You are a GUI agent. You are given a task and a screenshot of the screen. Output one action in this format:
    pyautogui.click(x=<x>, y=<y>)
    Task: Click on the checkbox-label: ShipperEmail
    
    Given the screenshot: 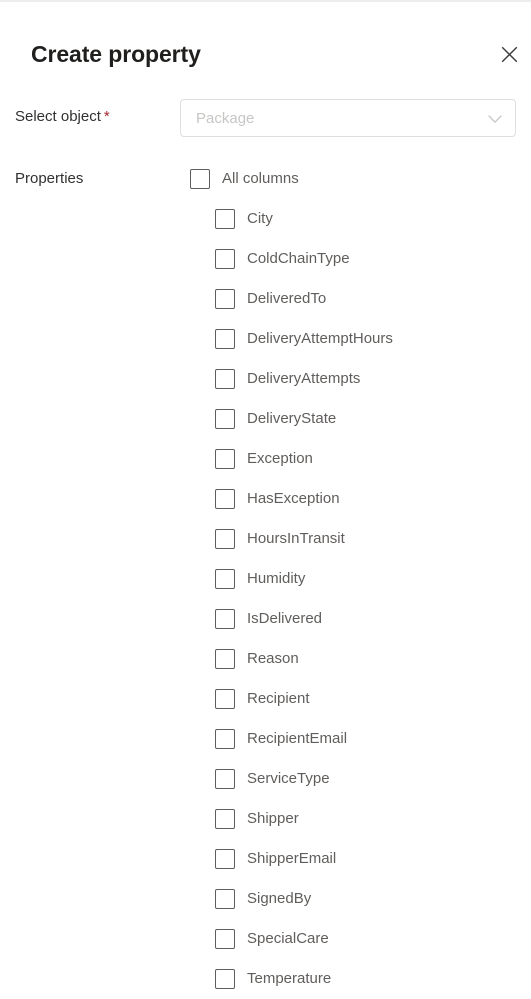 What is the action you would take?
    pyautogui.click(x=292, y=858)
    